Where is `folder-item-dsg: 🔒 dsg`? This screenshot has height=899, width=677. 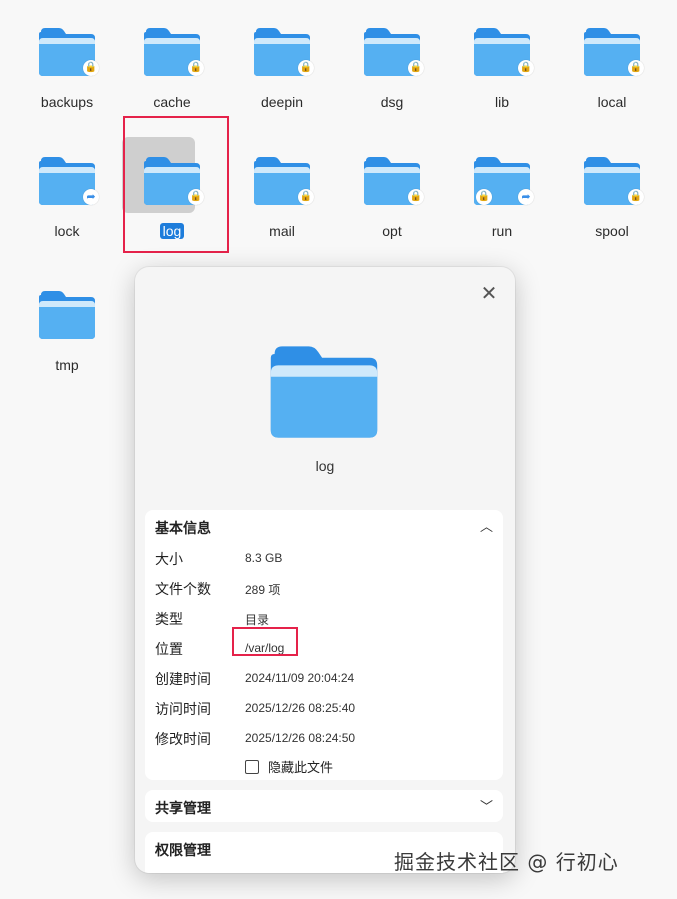 folder-item-dsg: 🔒 dsg is located at coordinates (392, 60).